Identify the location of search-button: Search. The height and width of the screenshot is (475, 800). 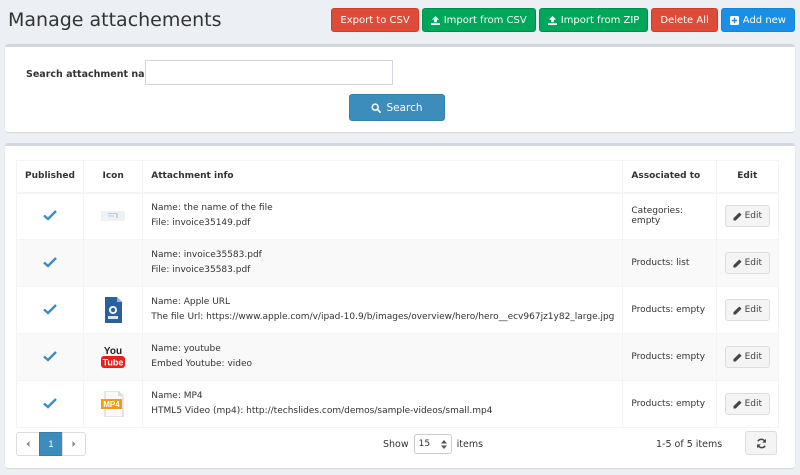
(397, 107).